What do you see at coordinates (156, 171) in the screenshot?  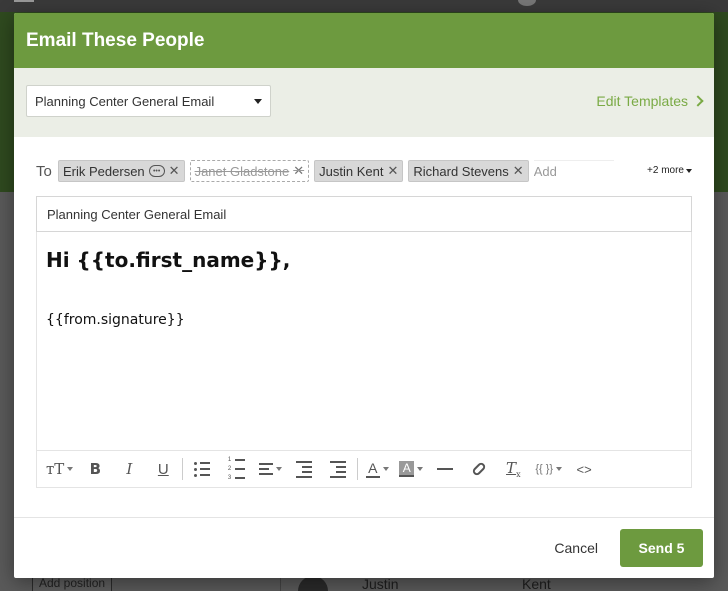 I see `comment-icon: •••` at bounding box center [156, 171].